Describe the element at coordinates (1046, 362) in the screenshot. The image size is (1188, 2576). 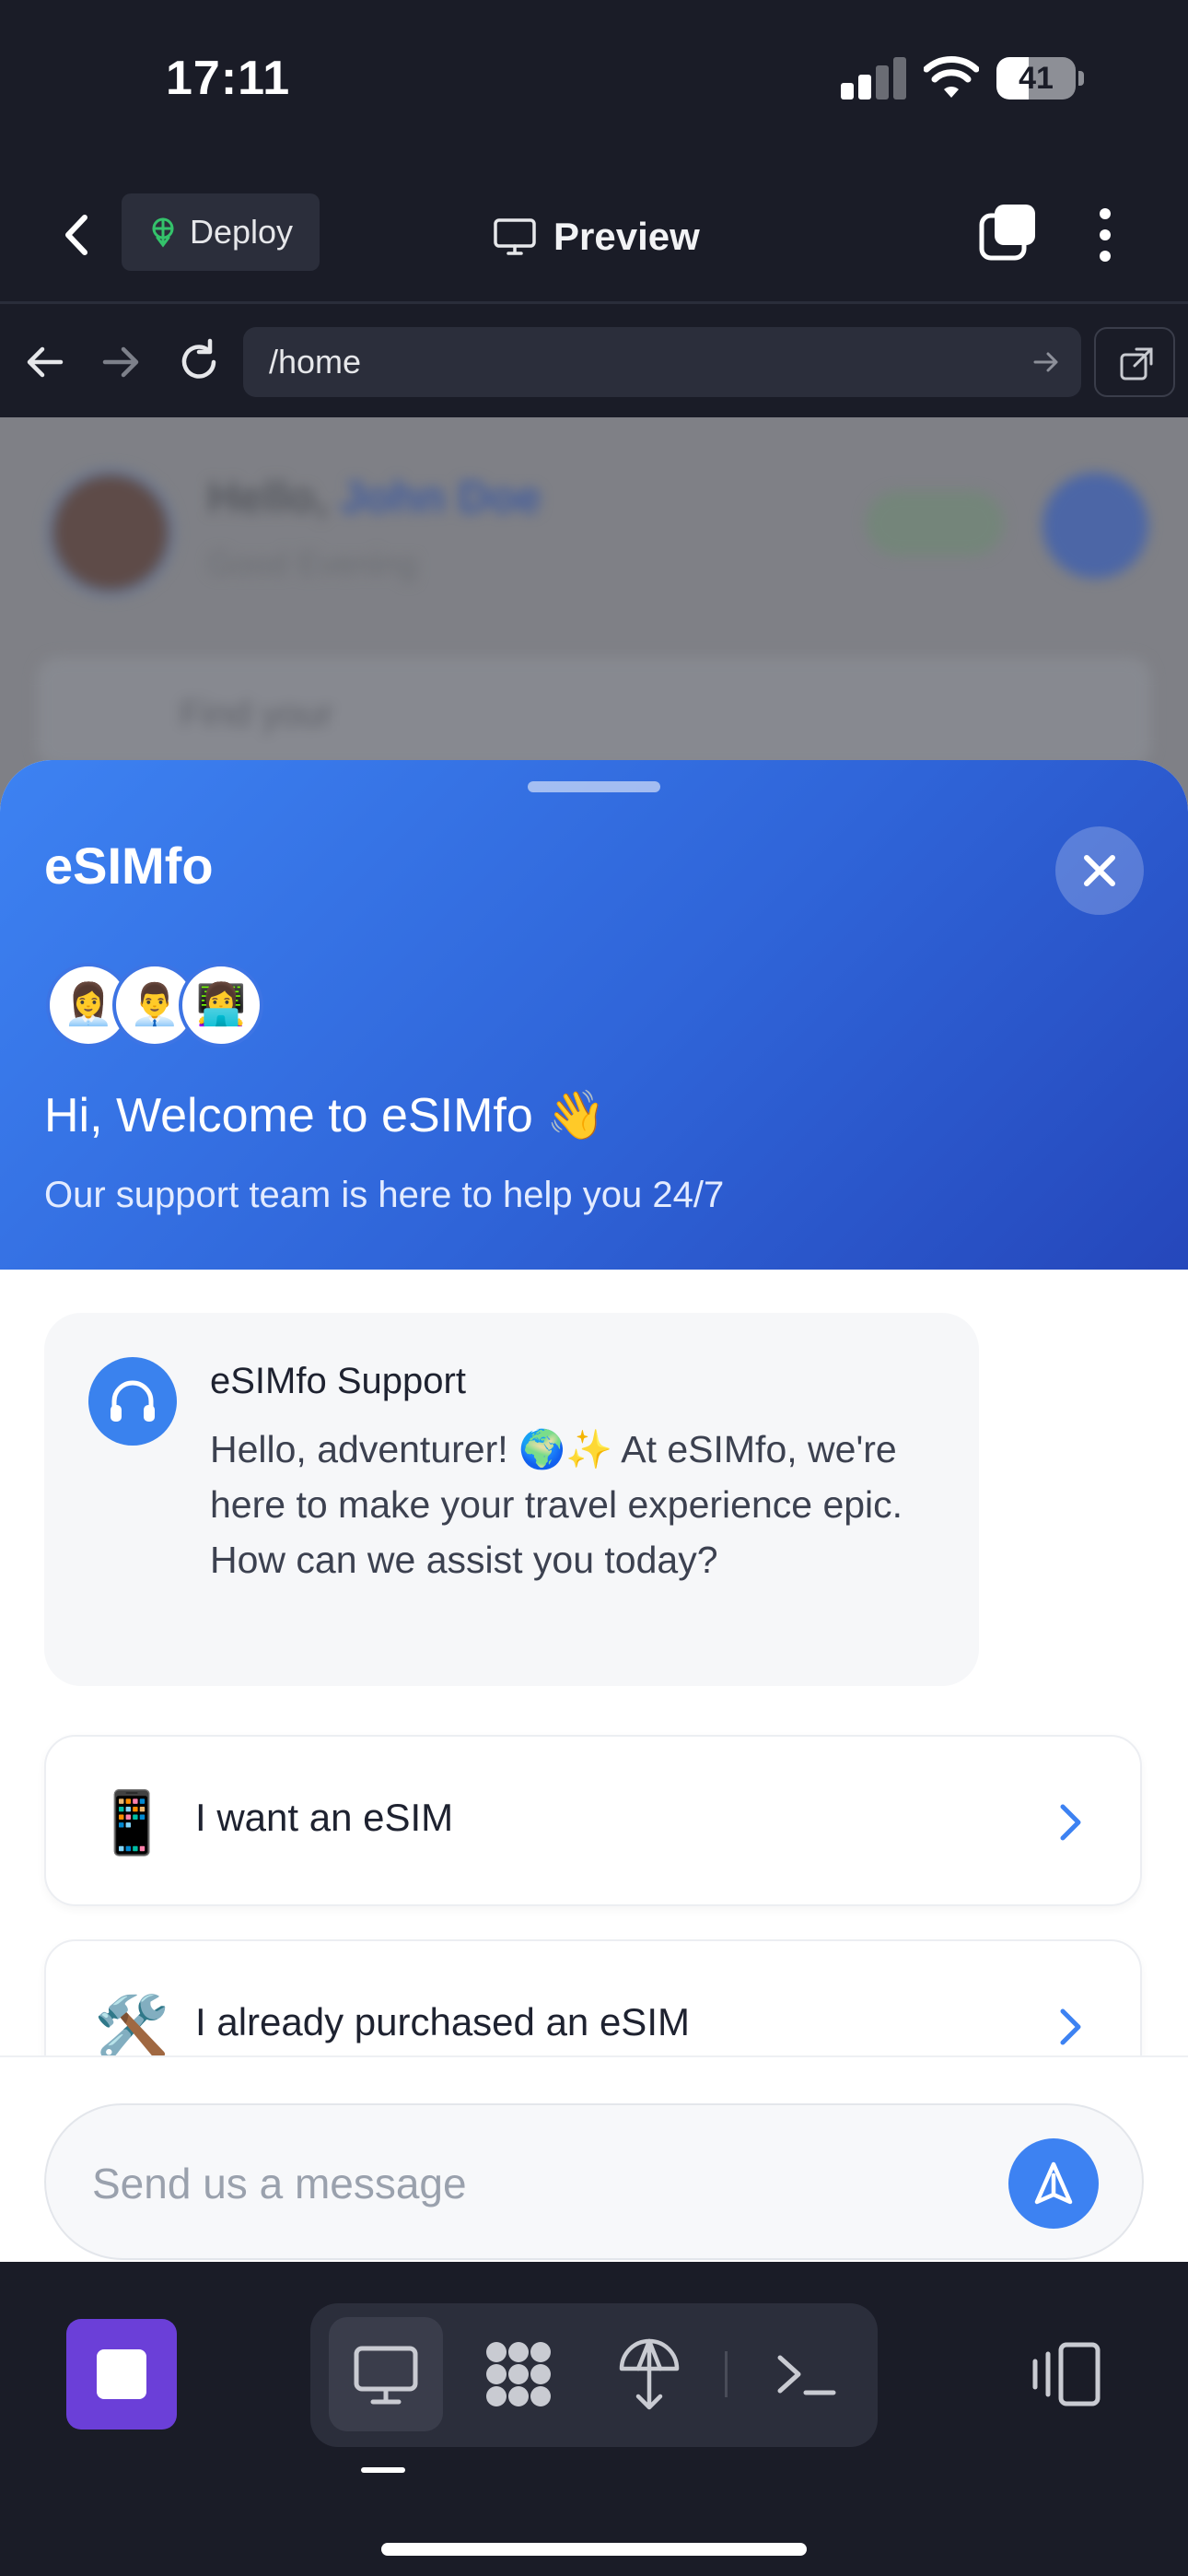
I see `go-arrow-icon` at that location.